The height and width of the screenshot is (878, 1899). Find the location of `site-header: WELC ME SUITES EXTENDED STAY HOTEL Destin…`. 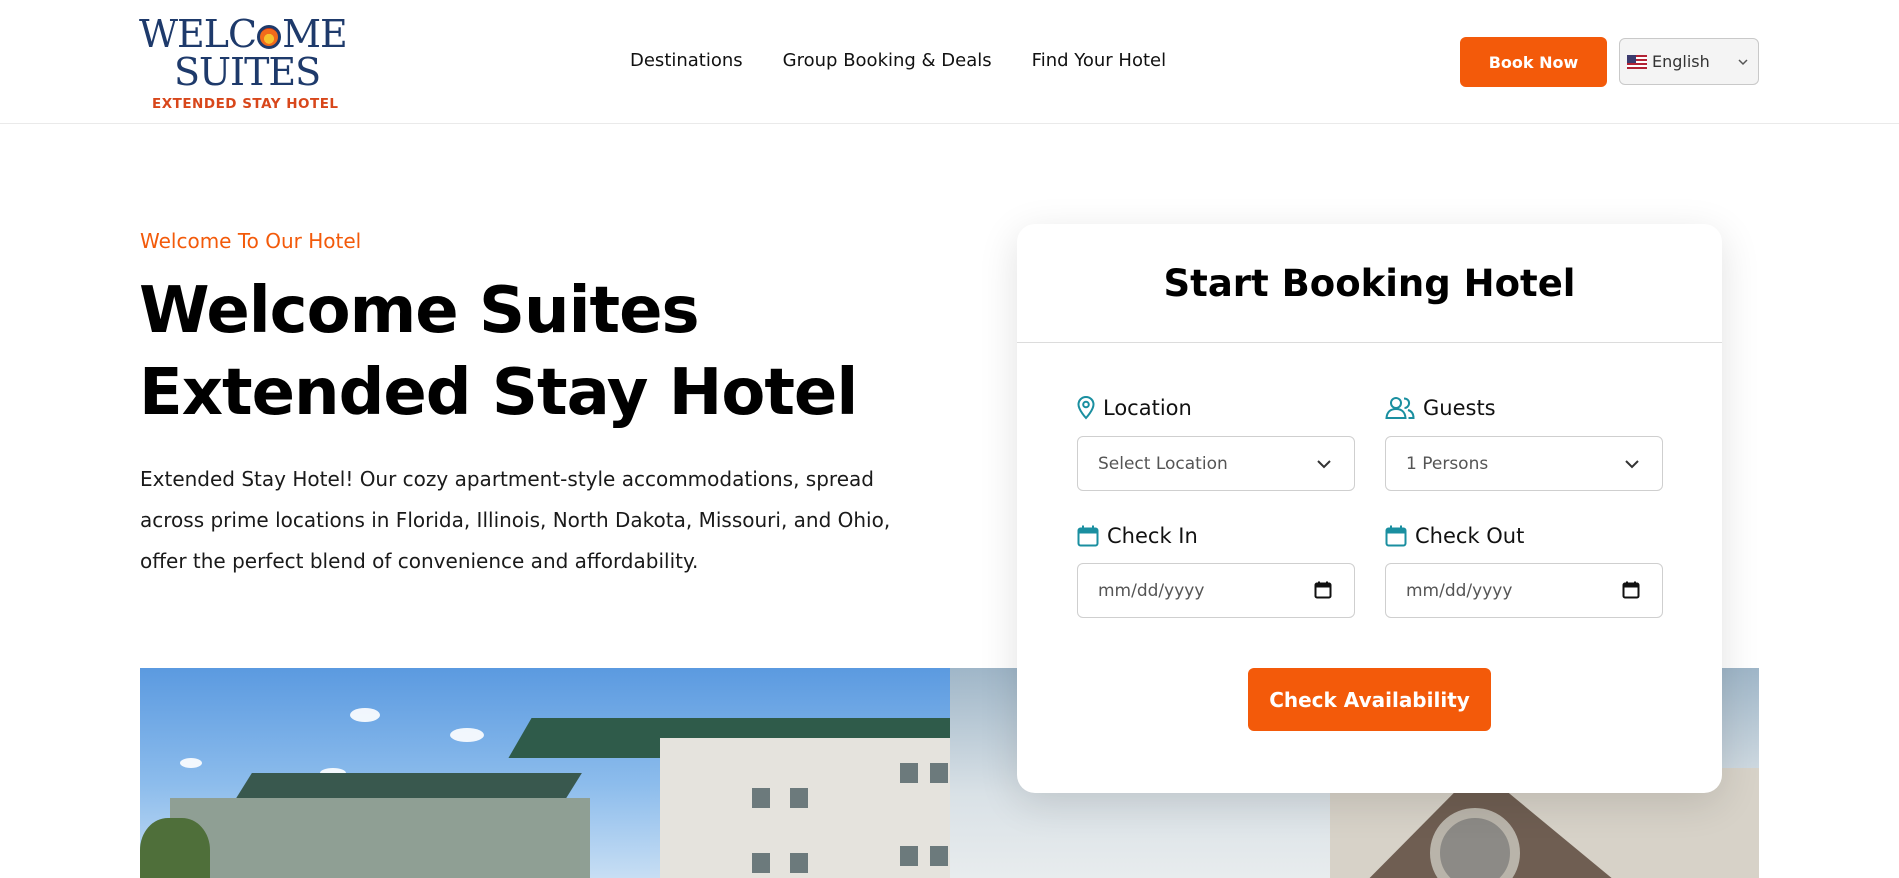

site-header: WELC ME SUITES EXTENDED STAY HOTEL Destin… is located at coordinates (949, 62).